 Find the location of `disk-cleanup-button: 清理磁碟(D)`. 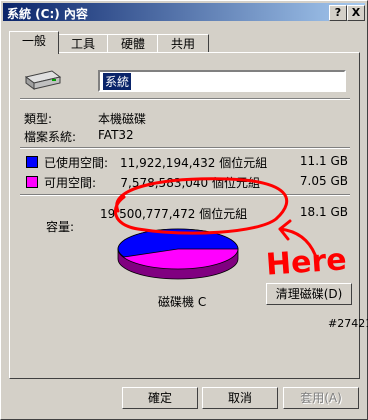

disk-cleanup-button: 清理磁碟(D) is located at coordinates (309, 294).